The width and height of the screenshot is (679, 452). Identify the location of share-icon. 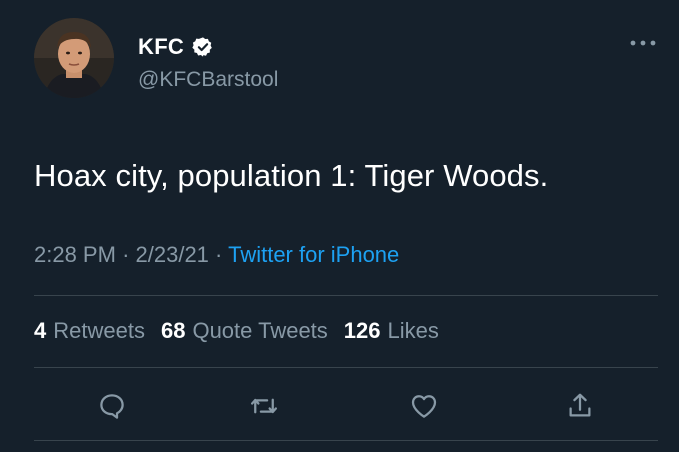
(580, 405).